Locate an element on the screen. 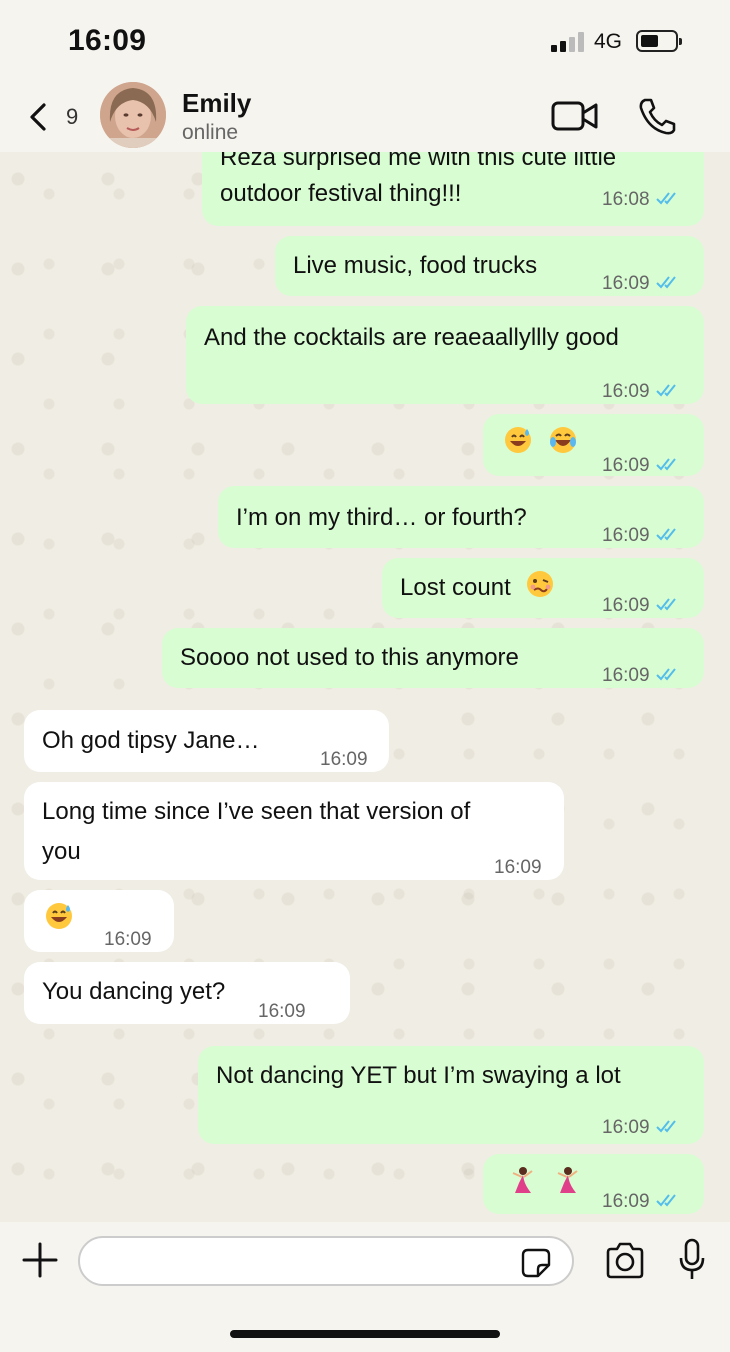  input-bar is located at coordinates (365, 1287).